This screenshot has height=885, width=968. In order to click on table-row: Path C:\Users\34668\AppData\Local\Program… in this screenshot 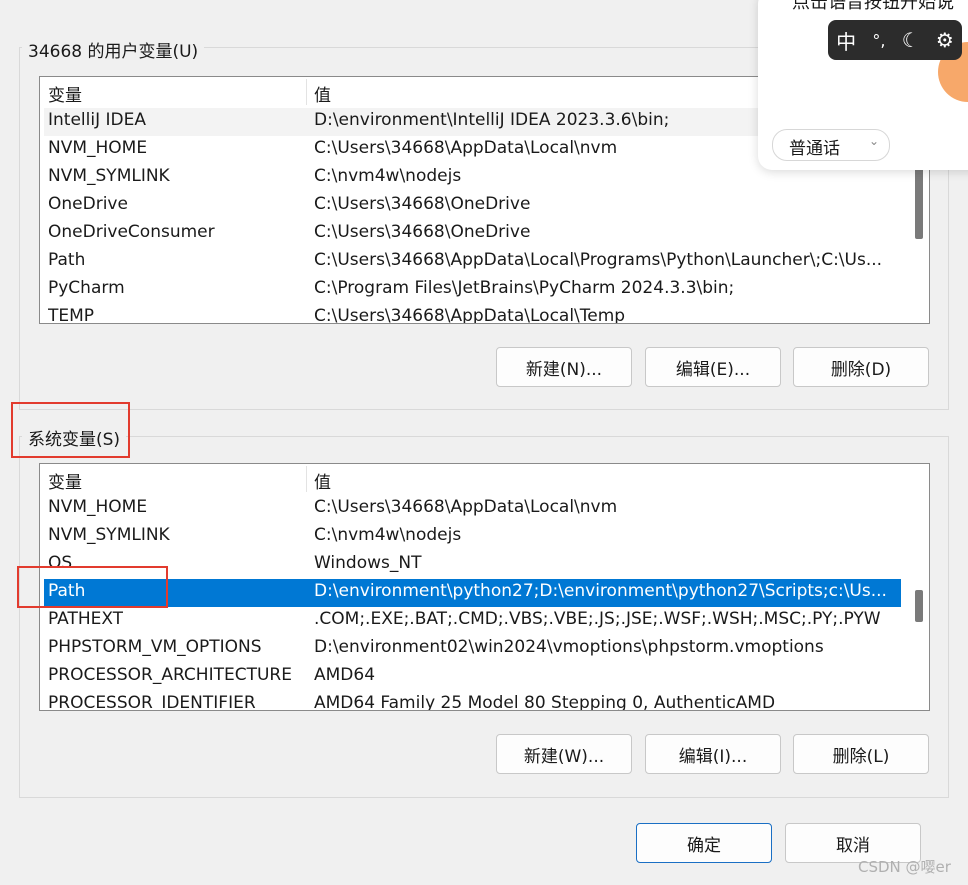, I will do `click(472, 262)`.